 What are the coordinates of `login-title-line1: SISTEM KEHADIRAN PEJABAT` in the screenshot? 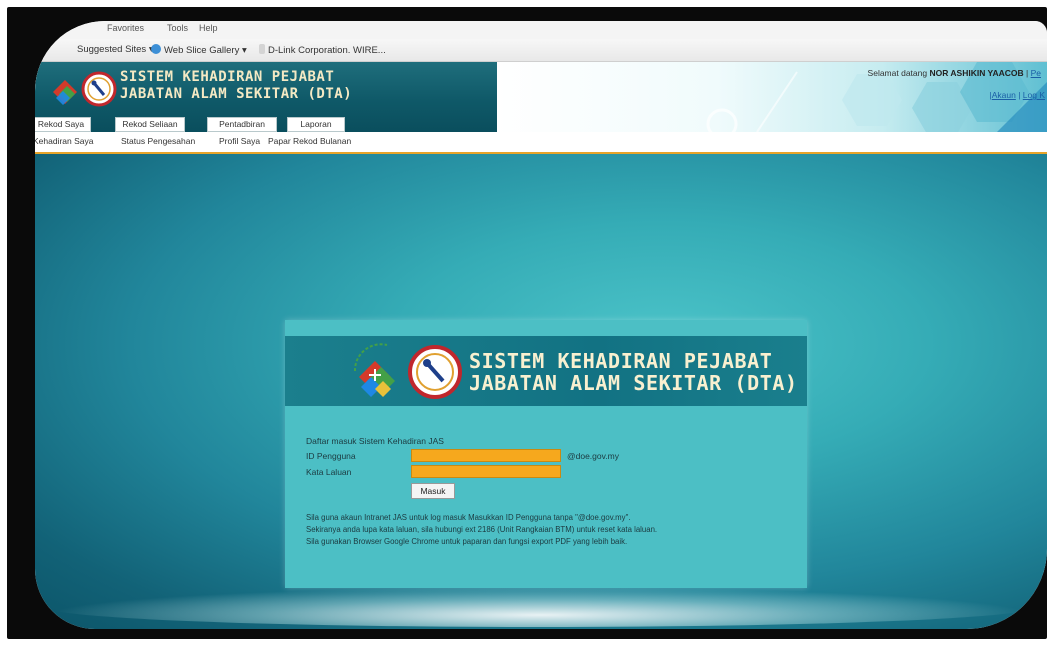 It's located at (621, 361).